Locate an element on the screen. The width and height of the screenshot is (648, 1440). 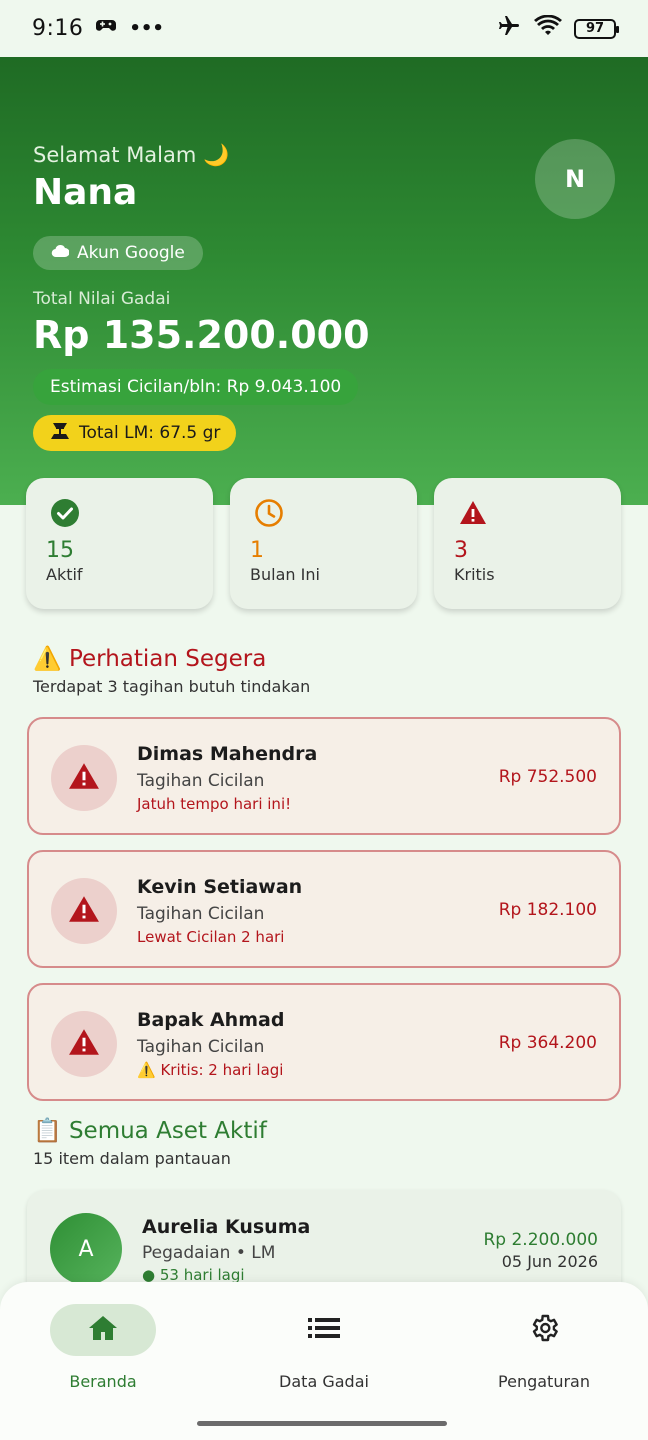
home-icon is located at coordinates (103, 1330).